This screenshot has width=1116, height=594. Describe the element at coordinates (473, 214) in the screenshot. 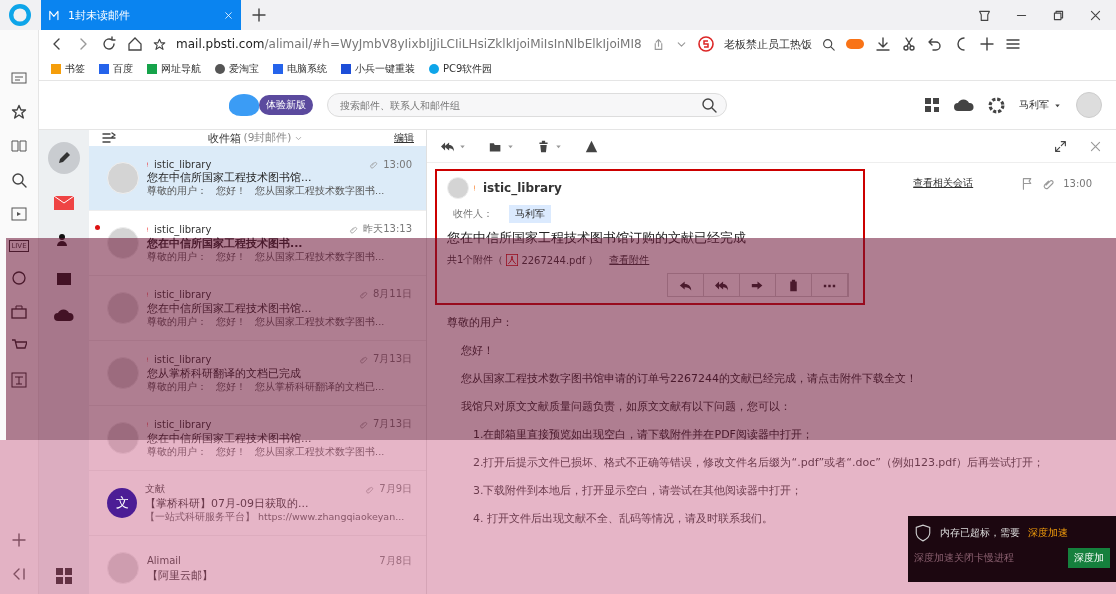

I see `recipient-label: 收件人：` at that location.